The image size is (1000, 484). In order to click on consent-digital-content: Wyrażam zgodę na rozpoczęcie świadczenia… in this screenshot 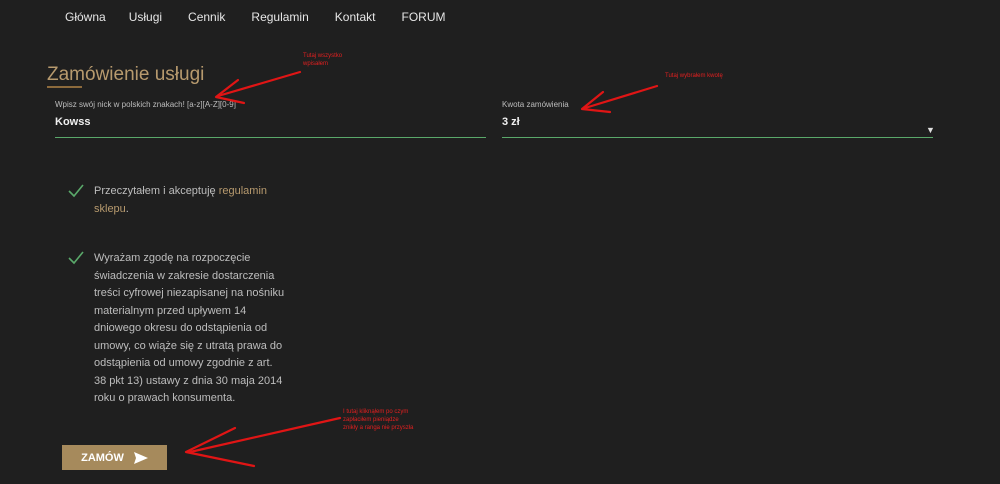, I will do `click(199, 329)`.